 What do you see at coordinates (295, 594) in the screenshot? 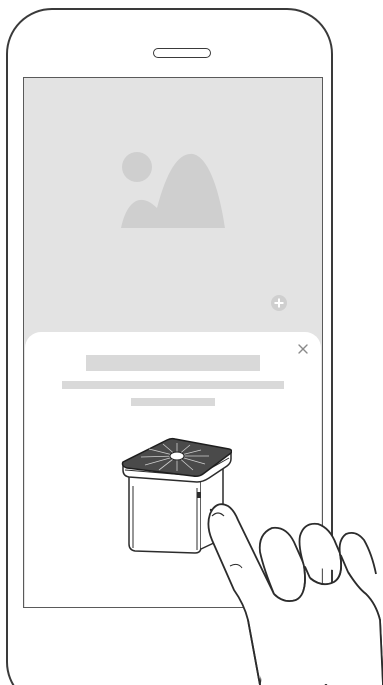
I see `pointing-hand` at bounding box center [295, 594].